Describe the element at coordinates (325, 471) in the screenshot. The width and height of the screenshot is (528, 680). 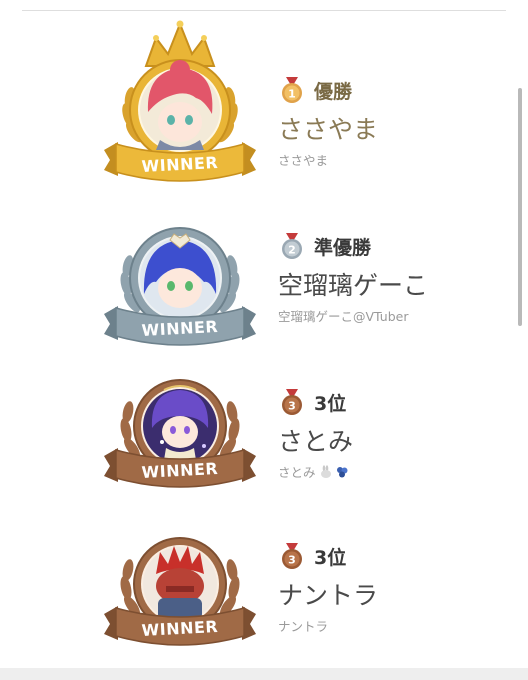
I see `rabbit-emoji-icon` at that location.